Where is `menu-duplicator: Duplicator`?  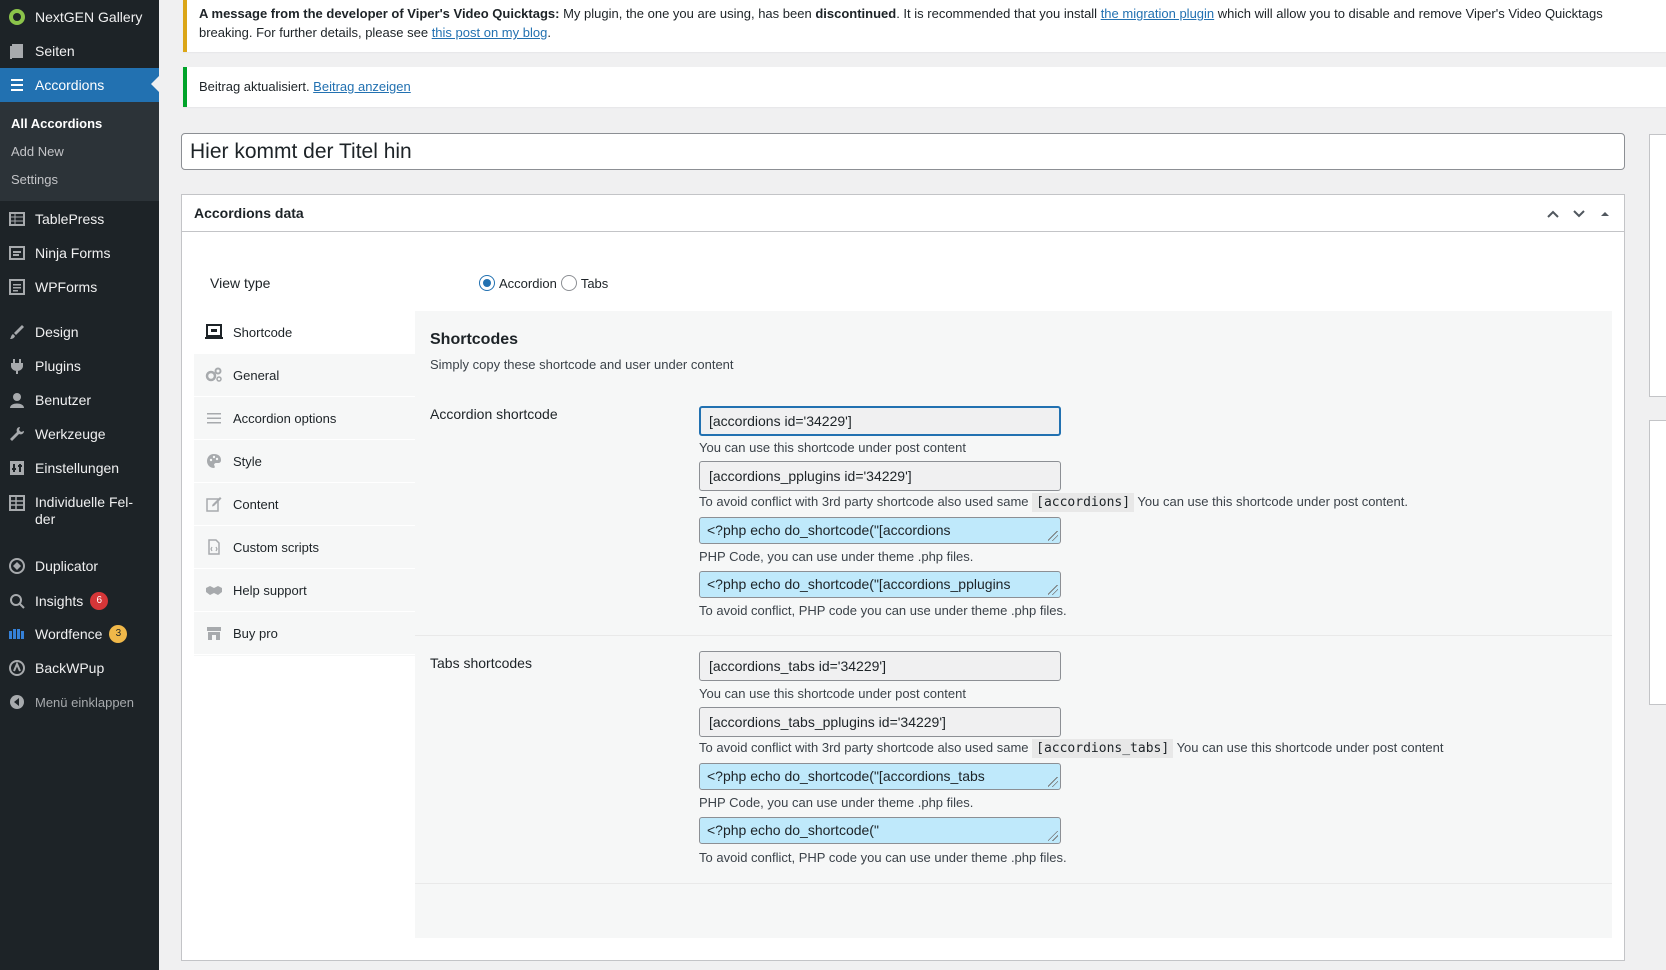
menu-duplicator: Duplicator is located at coordinates (79, 566).